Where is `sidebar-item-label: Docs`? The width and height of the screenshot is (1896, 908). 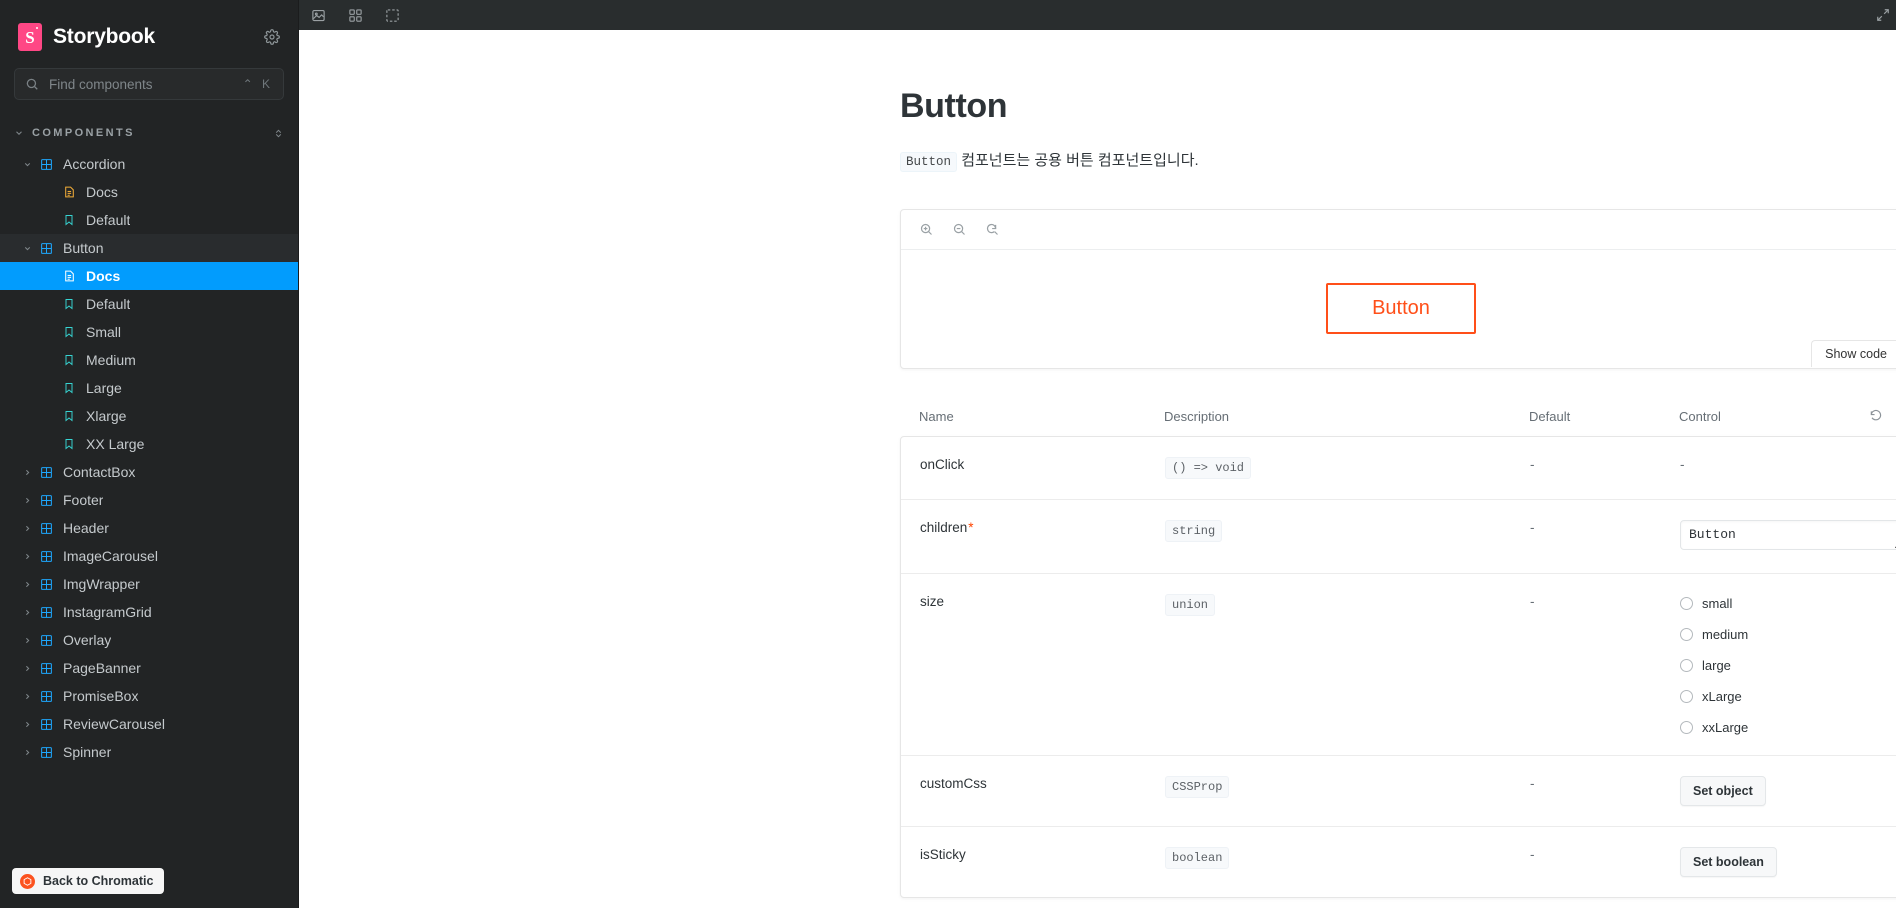
sidebar-item-label: Docs is located at coordinates (102, 192).